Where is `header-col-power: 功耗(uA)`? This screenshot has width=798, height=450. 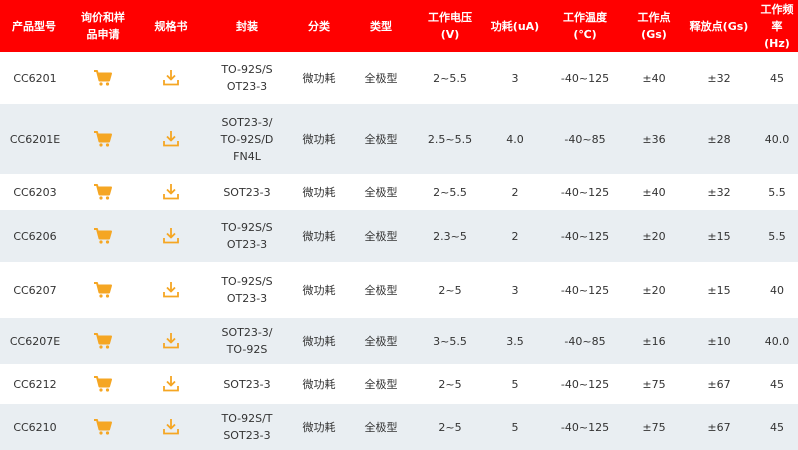
header-col-power: 功耗(uA) is located at coordinates (515, 26).